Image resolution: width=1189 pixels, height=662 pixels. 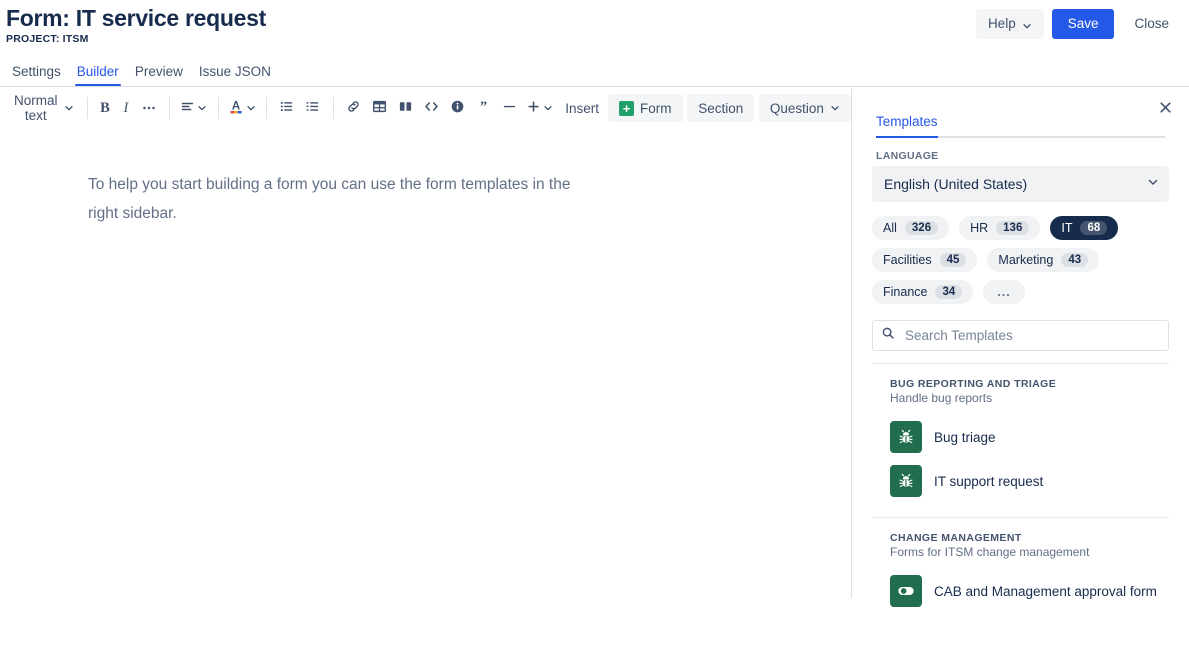 I want to click on chip-it: IT 68, so click(x=1084, y=228).